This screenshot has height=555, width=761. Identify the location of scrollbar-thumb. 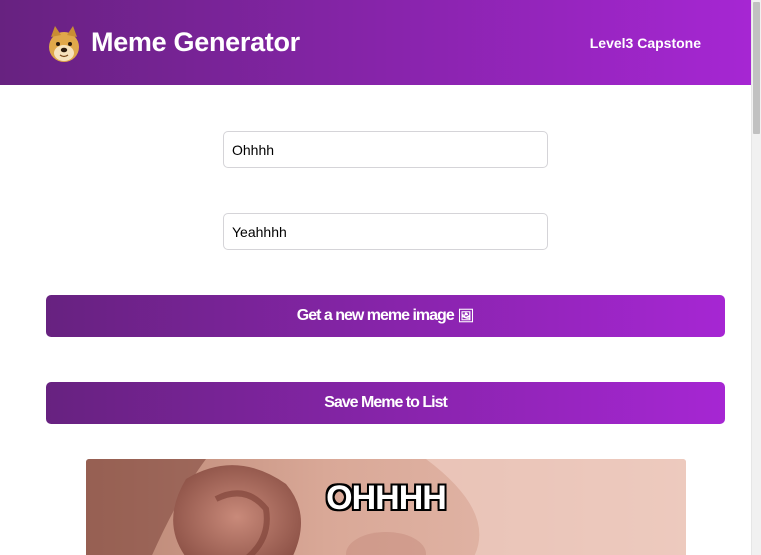
(756, 68).